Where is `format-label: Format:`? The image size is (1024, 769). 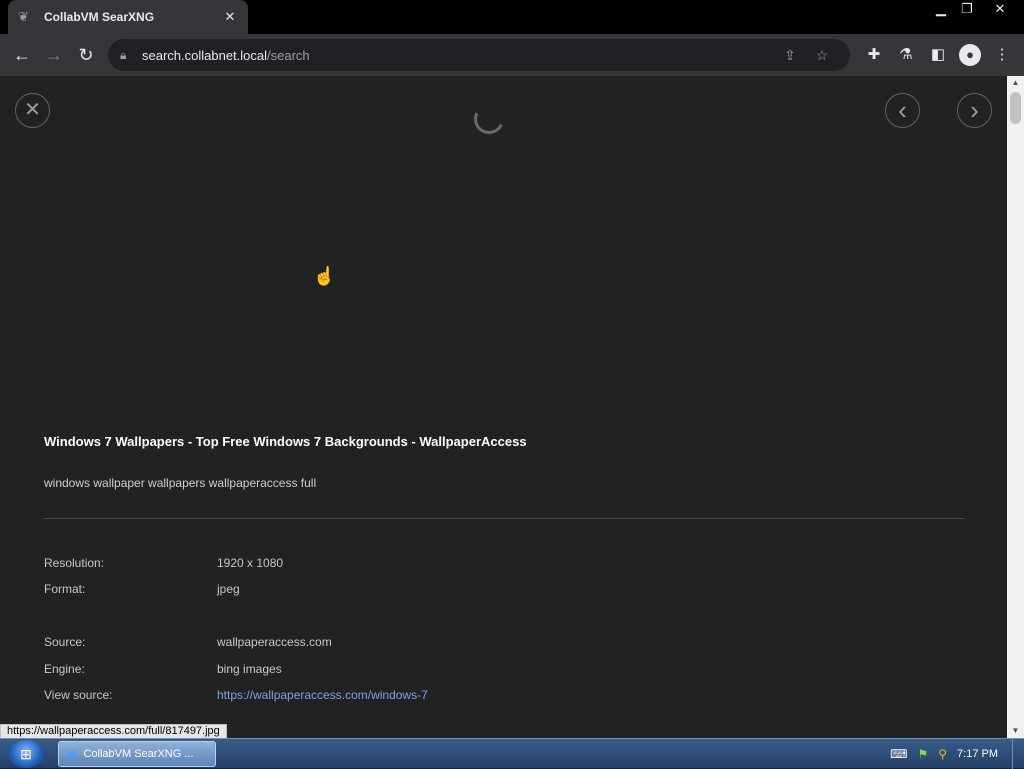
format-label: Format: is located at coordinates (65, 589).